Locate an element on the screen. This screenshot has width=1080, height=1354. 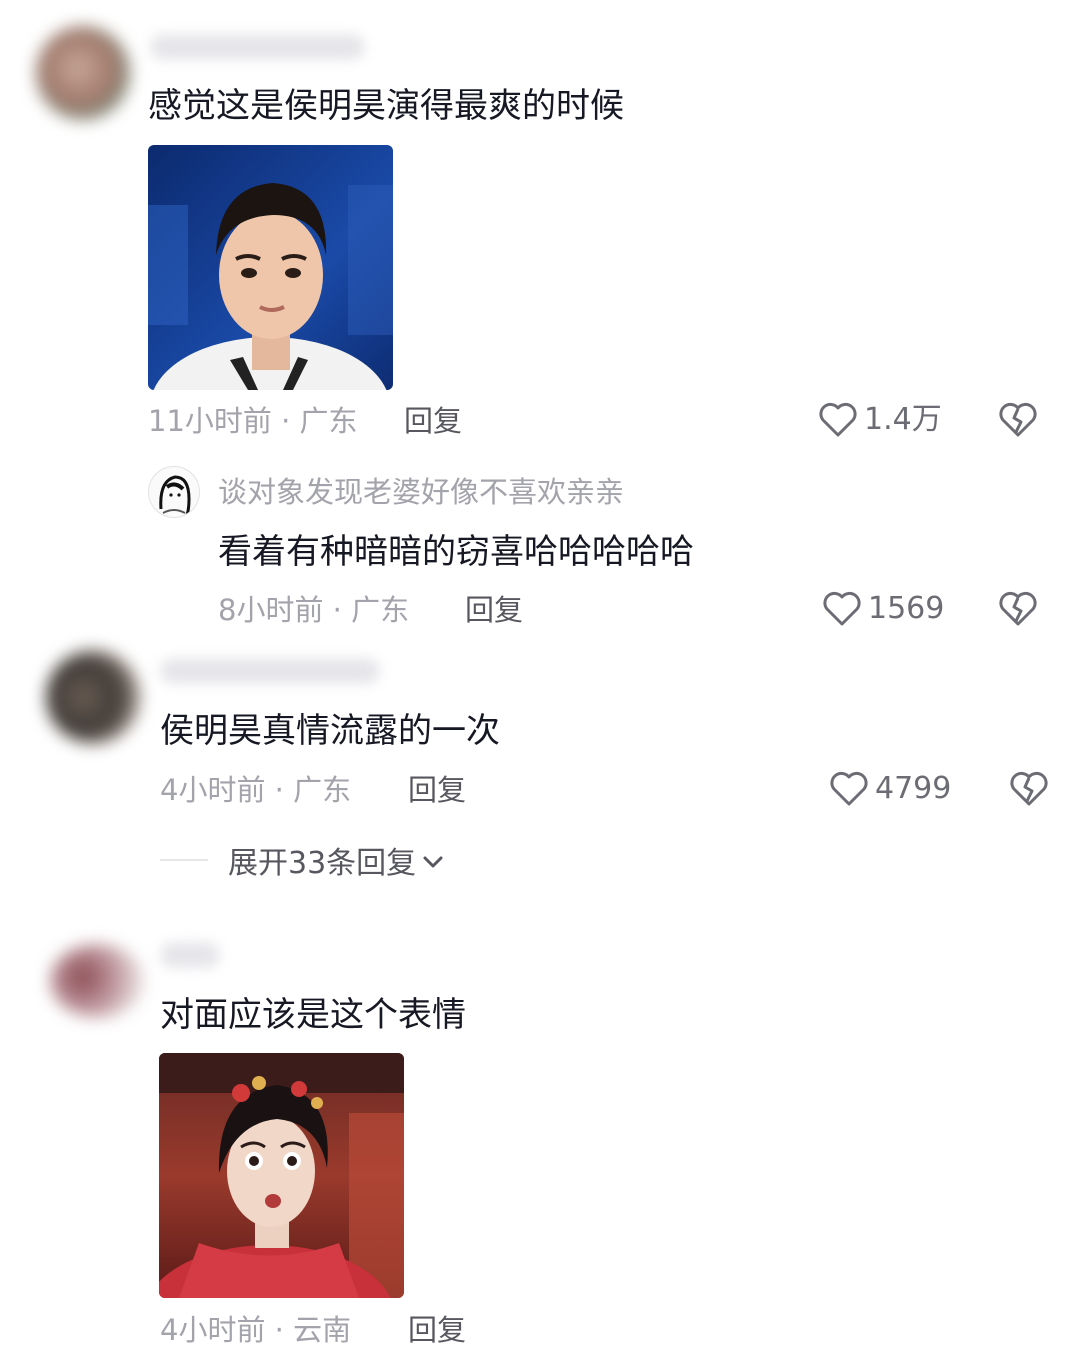
expand-replies-button: 展开33条回复 is located at coordinates (302, 860).